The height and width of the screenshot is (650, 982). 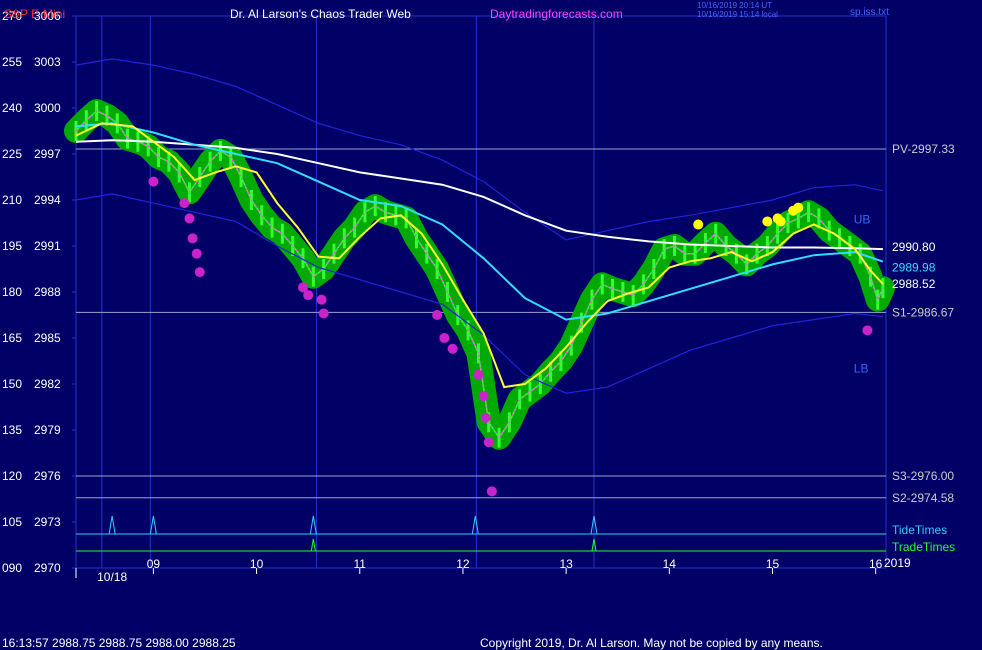 I want to click on y-price-label: 2970, so click(x=47, y=568).